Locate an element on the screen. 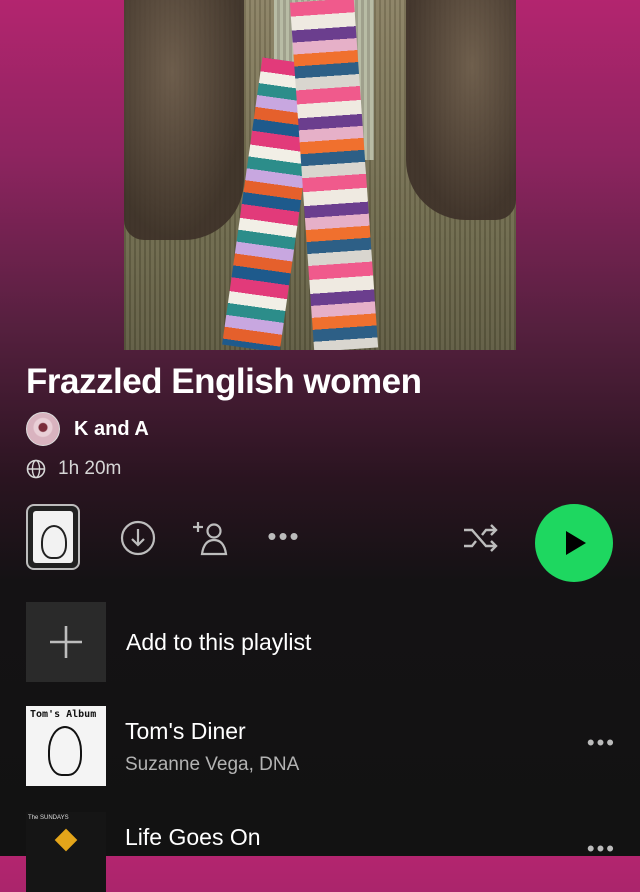 The height and width of the screenshot is (892, 640). playlist-title: Frazzled English women is located at coordinates (224, 381).